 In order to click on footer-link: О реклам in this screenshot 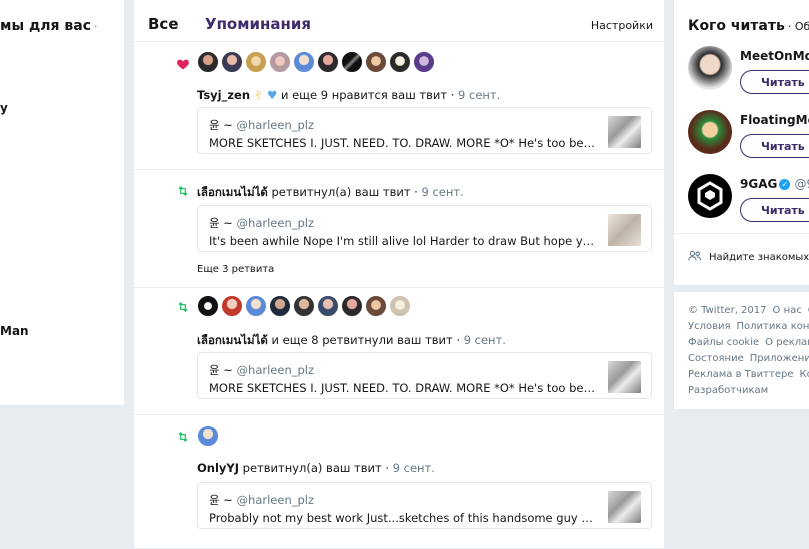, I will do `click(787, 342)`.